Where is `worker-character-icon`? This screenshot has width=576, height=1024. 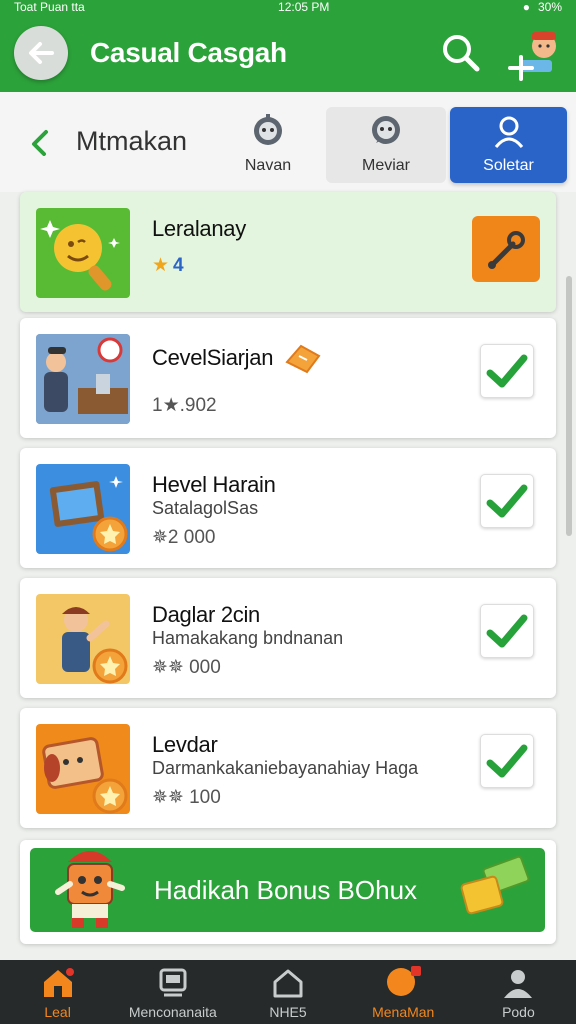 worker-character-icon is located at coordinates (95, 645).